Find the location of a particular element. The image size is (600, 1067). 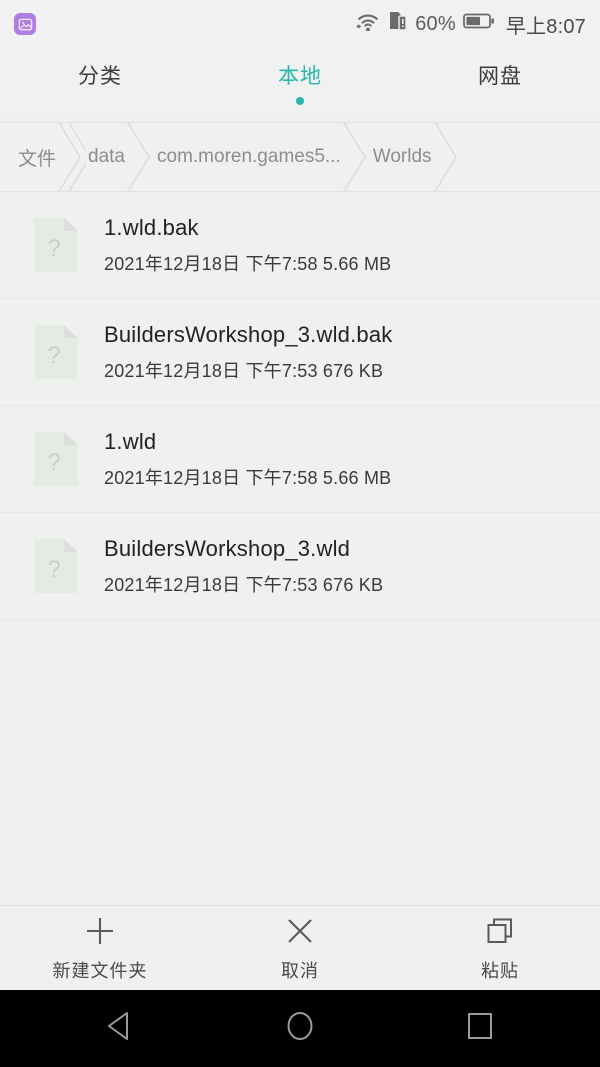

file-list-item: ? 1.wld.bak 2021年12月18日 下午7:58 5.66 MB is located at coordinates (300, 245).